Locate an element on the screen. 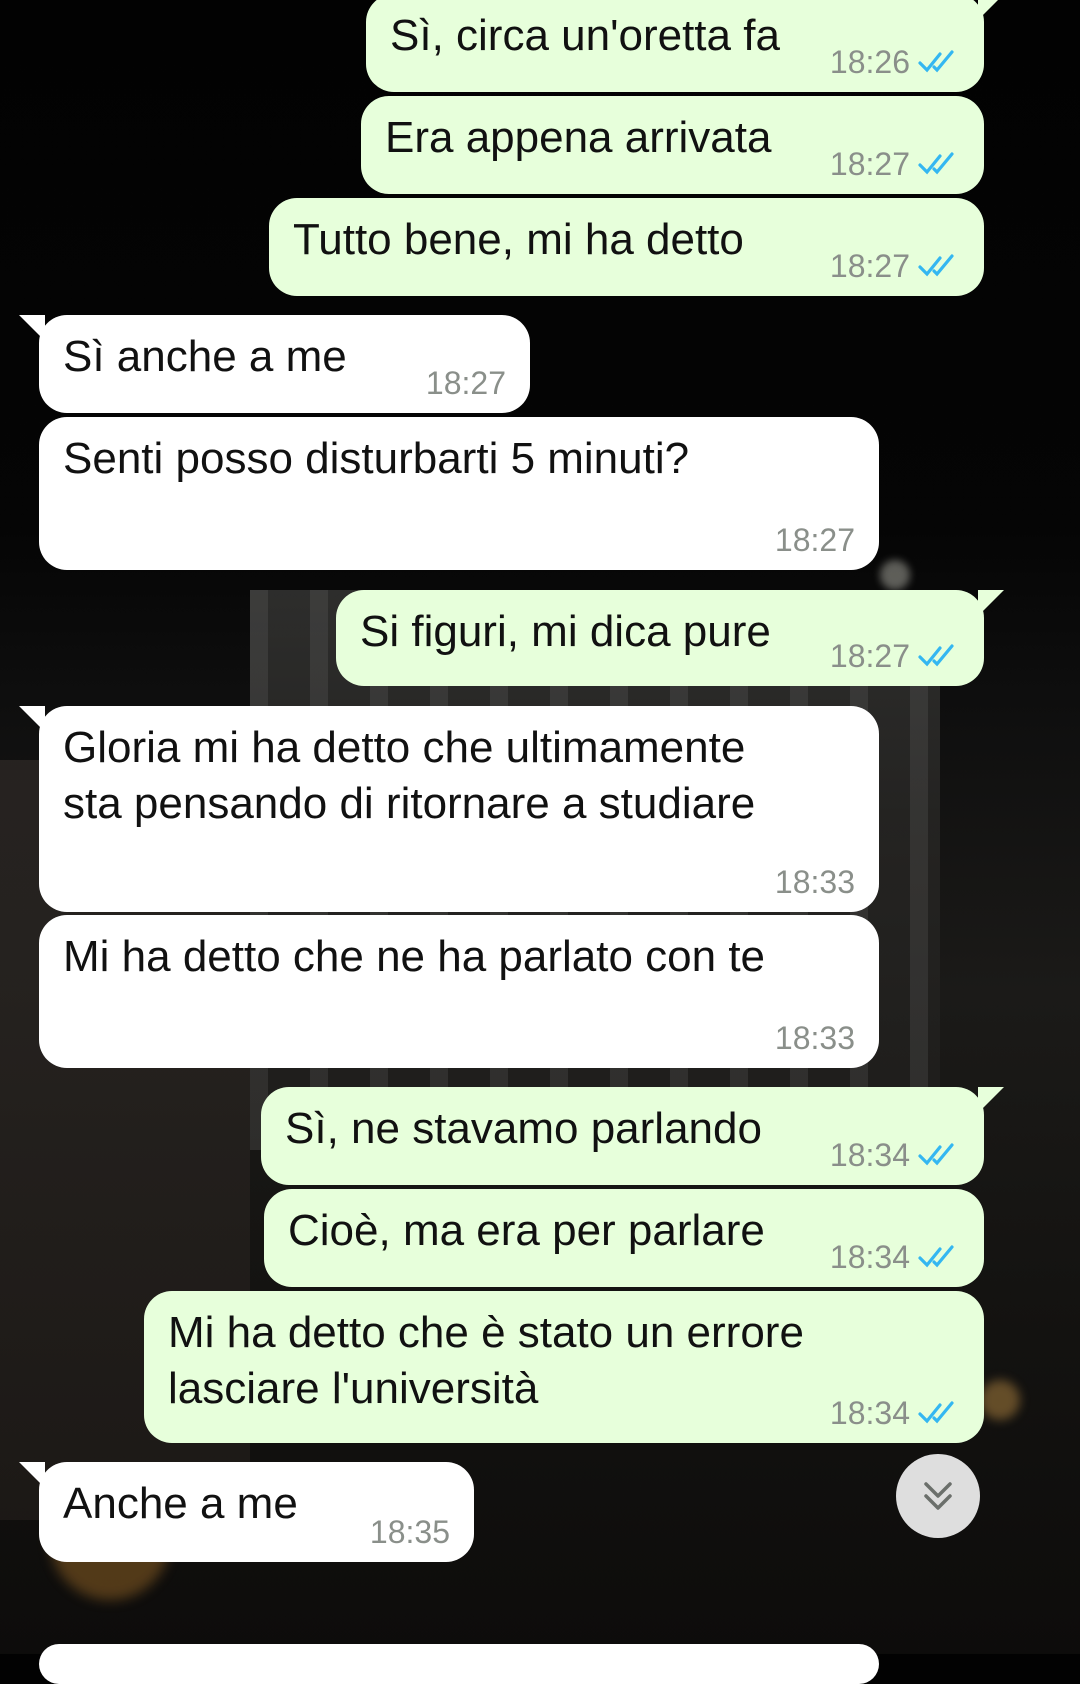  message-bubble-outgoing: Tutto bene, mi ha detto 18:27 is located at coordinates (626, 247).